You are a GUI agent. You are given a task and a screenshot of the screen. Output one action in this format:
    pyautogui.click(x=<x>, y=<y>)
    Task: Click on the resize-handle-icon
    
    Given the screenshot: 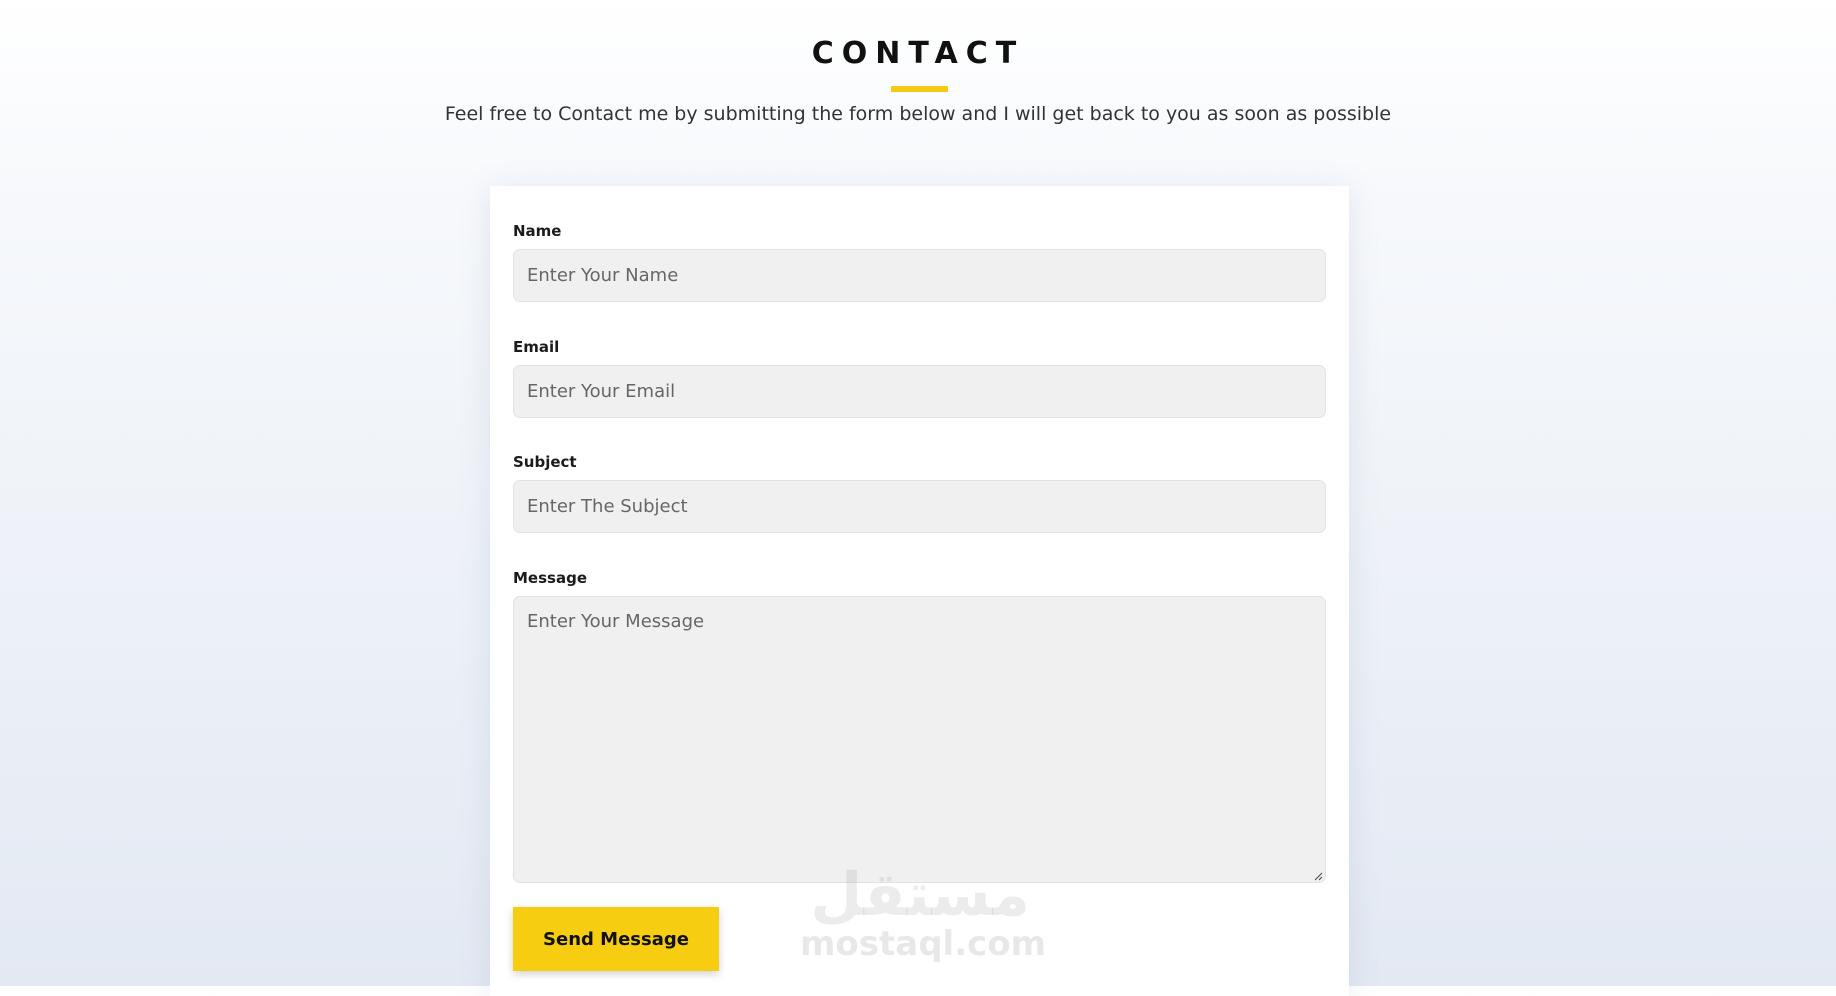 What is the action you would take?
    pyautogui.click(x=1318, y=876)
    